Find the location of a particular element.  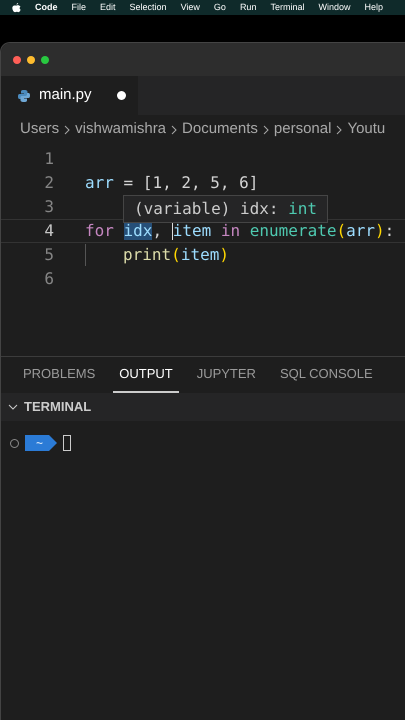

breadcrumb: personal is located at coordinates (303, 129).